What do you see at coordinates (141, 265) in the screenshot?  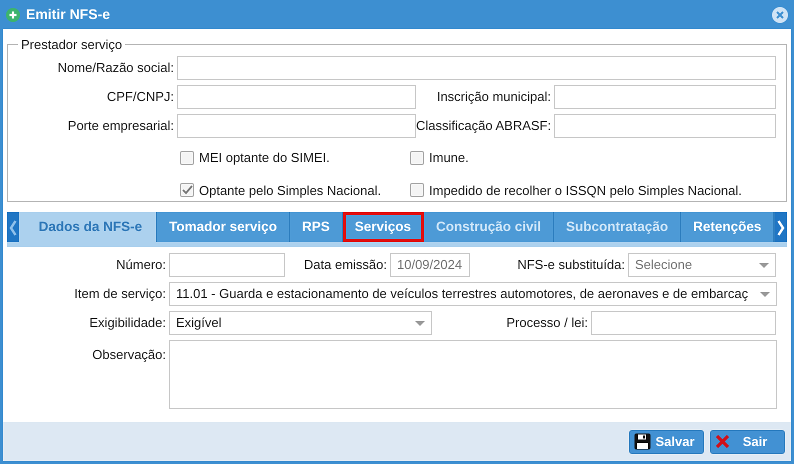 I see `field-label: Número:` at bounding box center [141, 265].